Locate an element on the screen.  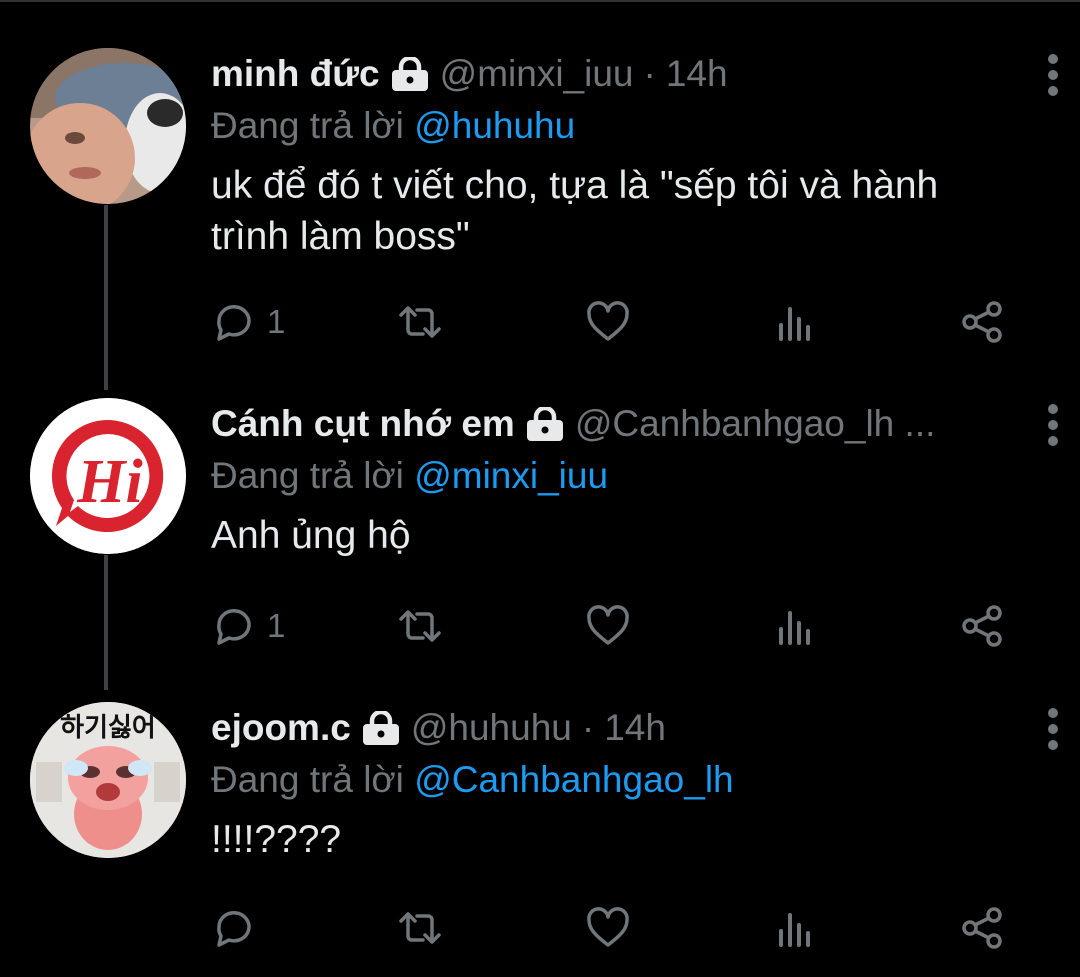
tweet-text: !!!!???? is located at coordinates (276, 839).